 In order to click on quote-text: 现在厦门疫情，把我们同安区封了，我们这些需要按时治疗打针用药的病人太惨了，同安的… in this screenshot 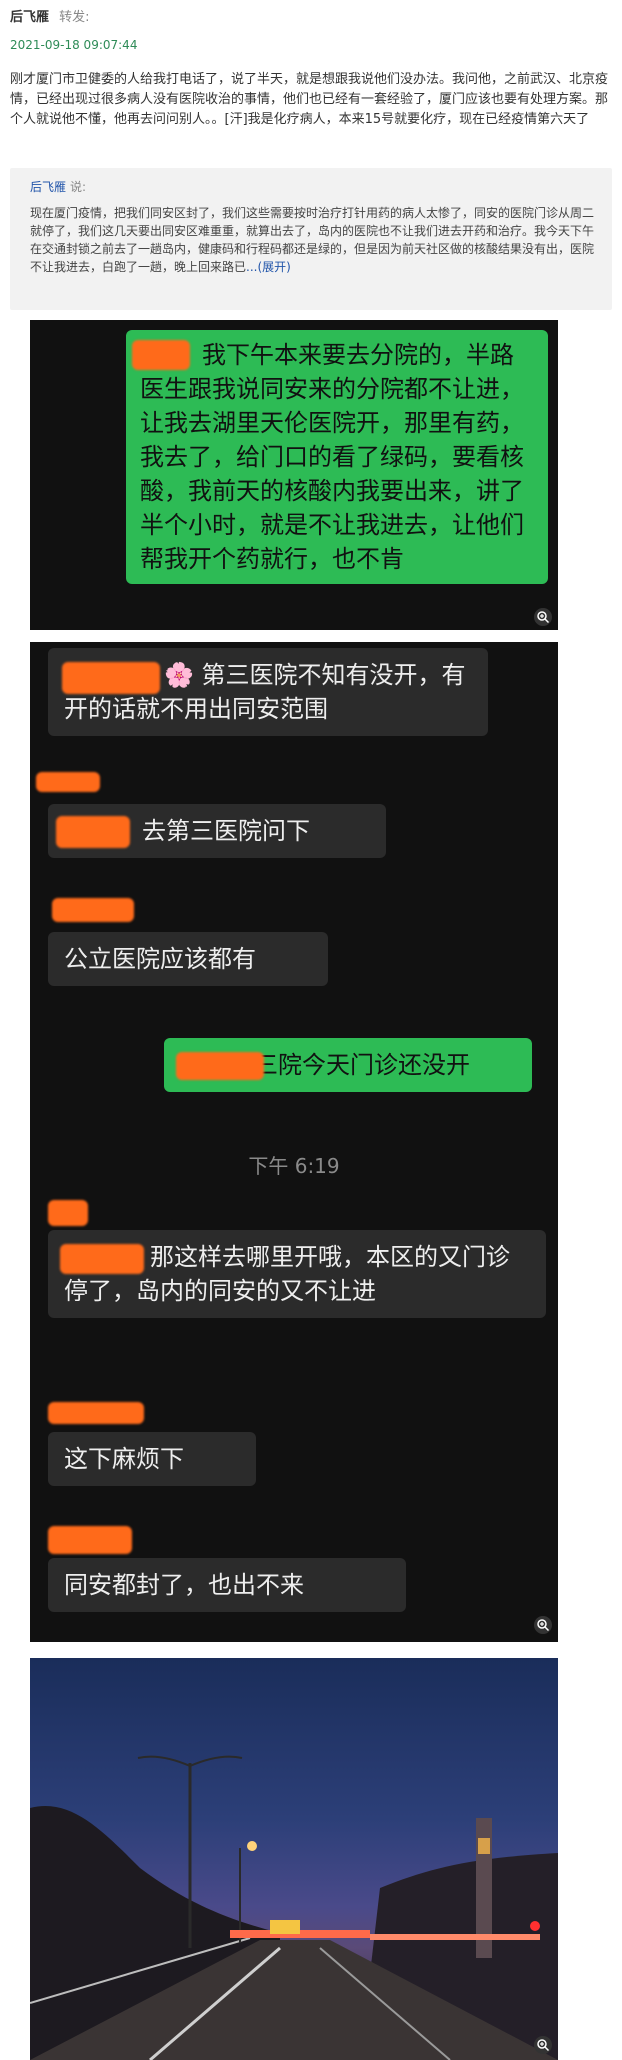, I will do `click(312, 240)`.